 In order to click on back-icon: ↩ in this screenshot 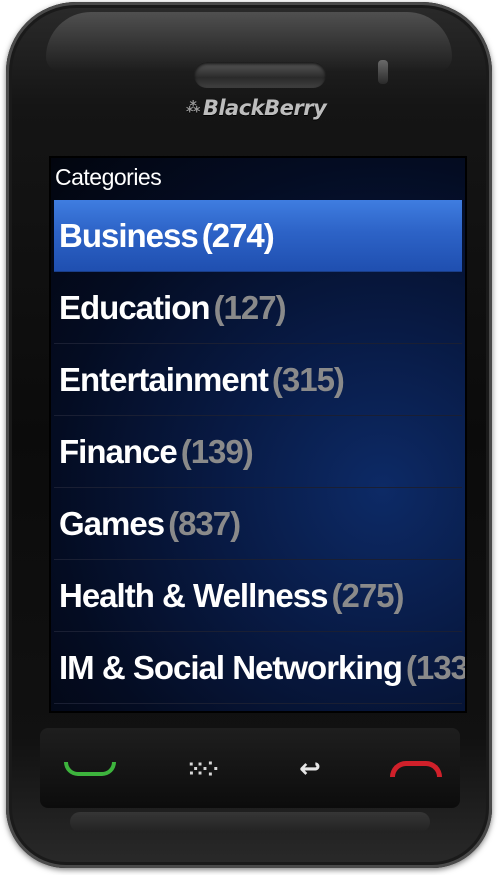, I will do `click(310, 769)`.